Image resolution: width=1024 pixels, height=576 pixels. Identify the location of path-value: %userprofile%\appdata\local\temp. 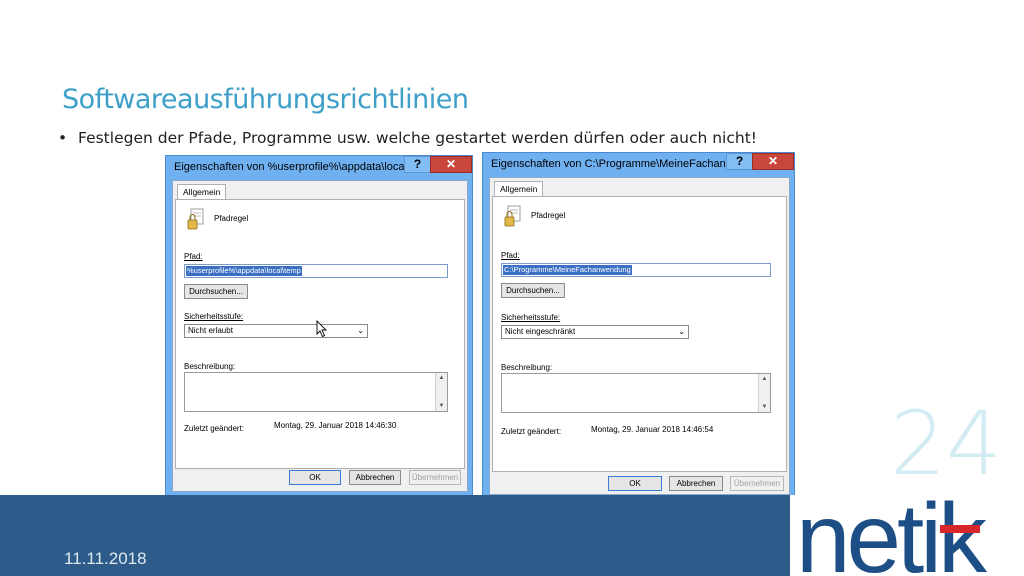
(244, 271).